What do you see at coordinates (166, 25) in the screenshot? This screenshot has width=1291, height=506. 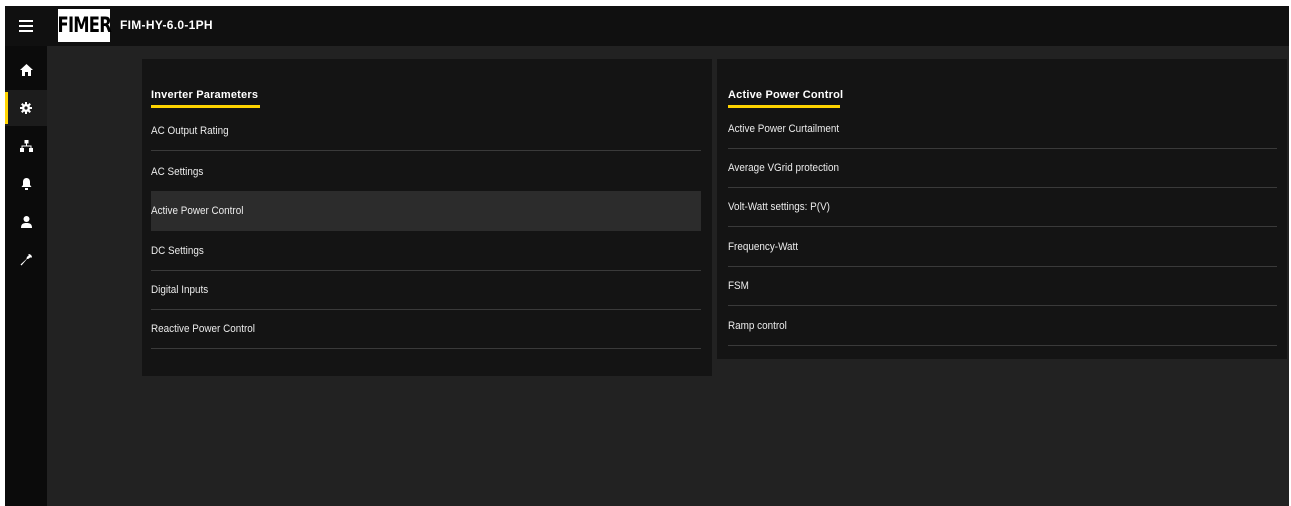 I see `device-name: FIM-HY-6.0-1PH` at bounding box center [166, 25].